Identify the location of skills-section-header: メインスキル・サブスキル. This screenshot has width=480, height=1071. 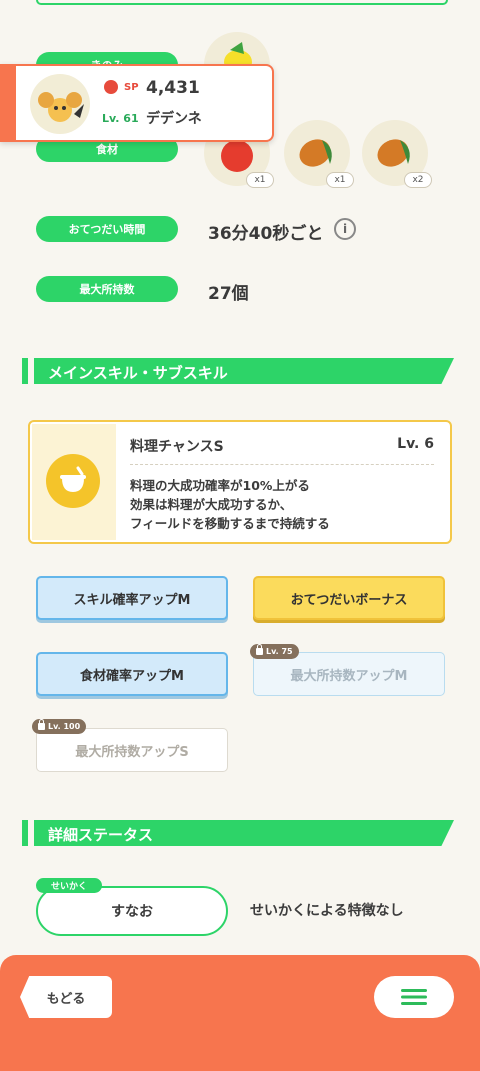
(238, 371).